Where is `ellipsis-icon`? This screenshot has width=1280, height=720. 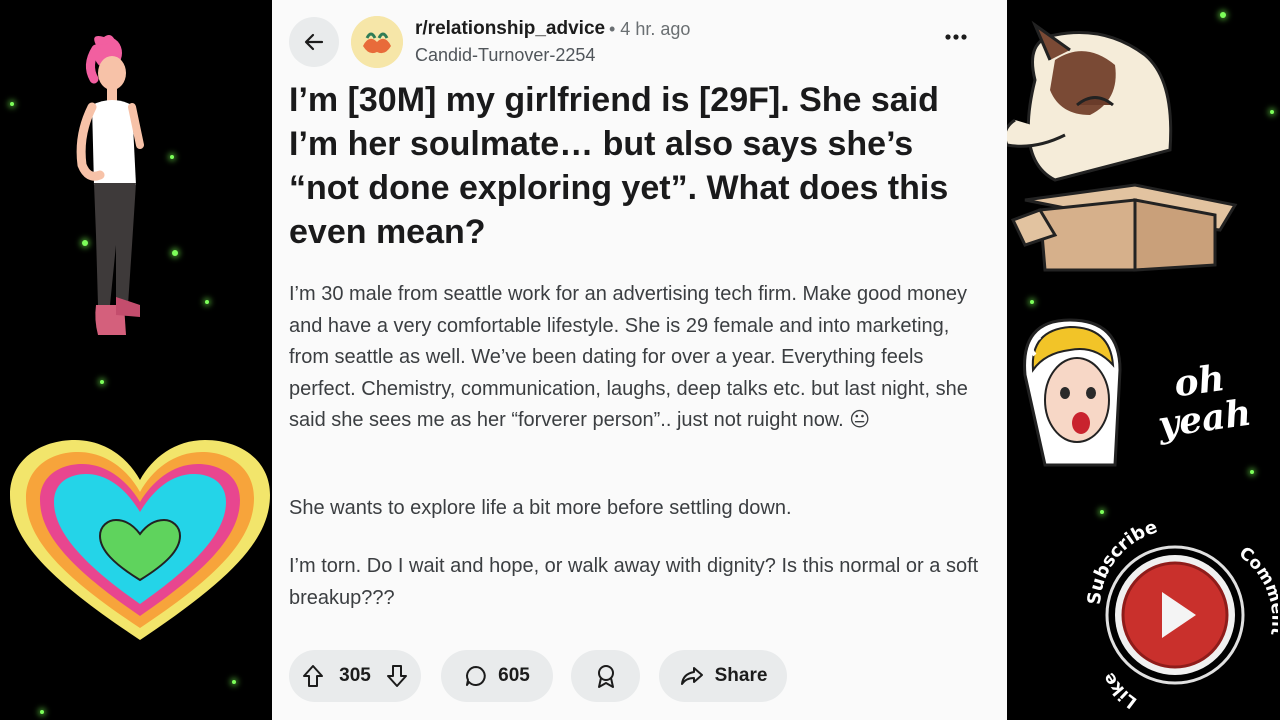 ellipsis-icon is located at coordinates (956, 37).